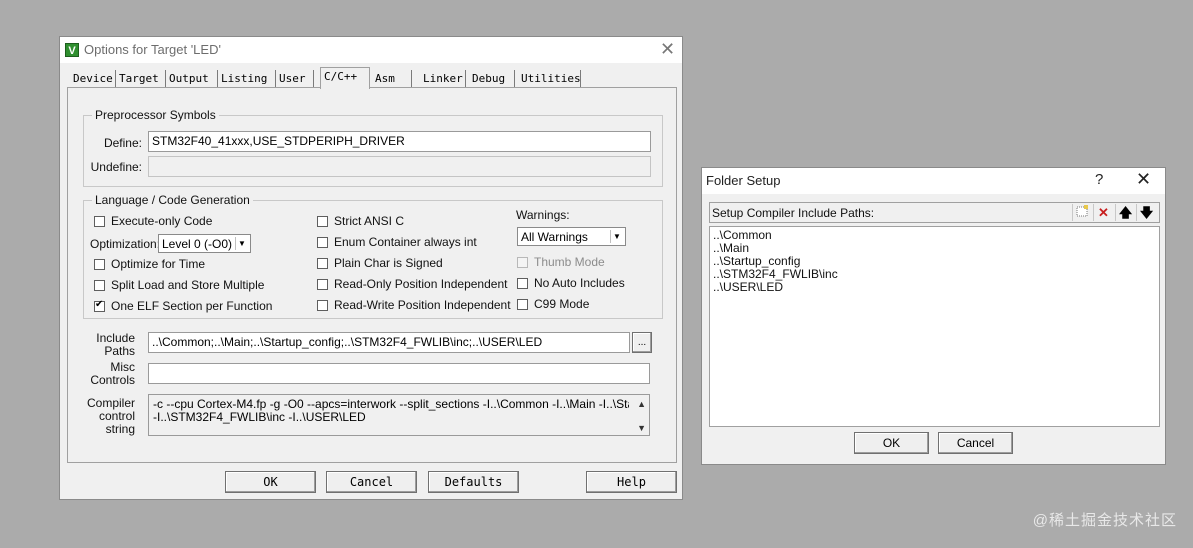  What do you see at coordinates (934, 212) in the screenshot?
I see `include-paths-header: Setup Compiler Include Paths: ✕ 🡅 🡇` at bounding box center [934, 212].